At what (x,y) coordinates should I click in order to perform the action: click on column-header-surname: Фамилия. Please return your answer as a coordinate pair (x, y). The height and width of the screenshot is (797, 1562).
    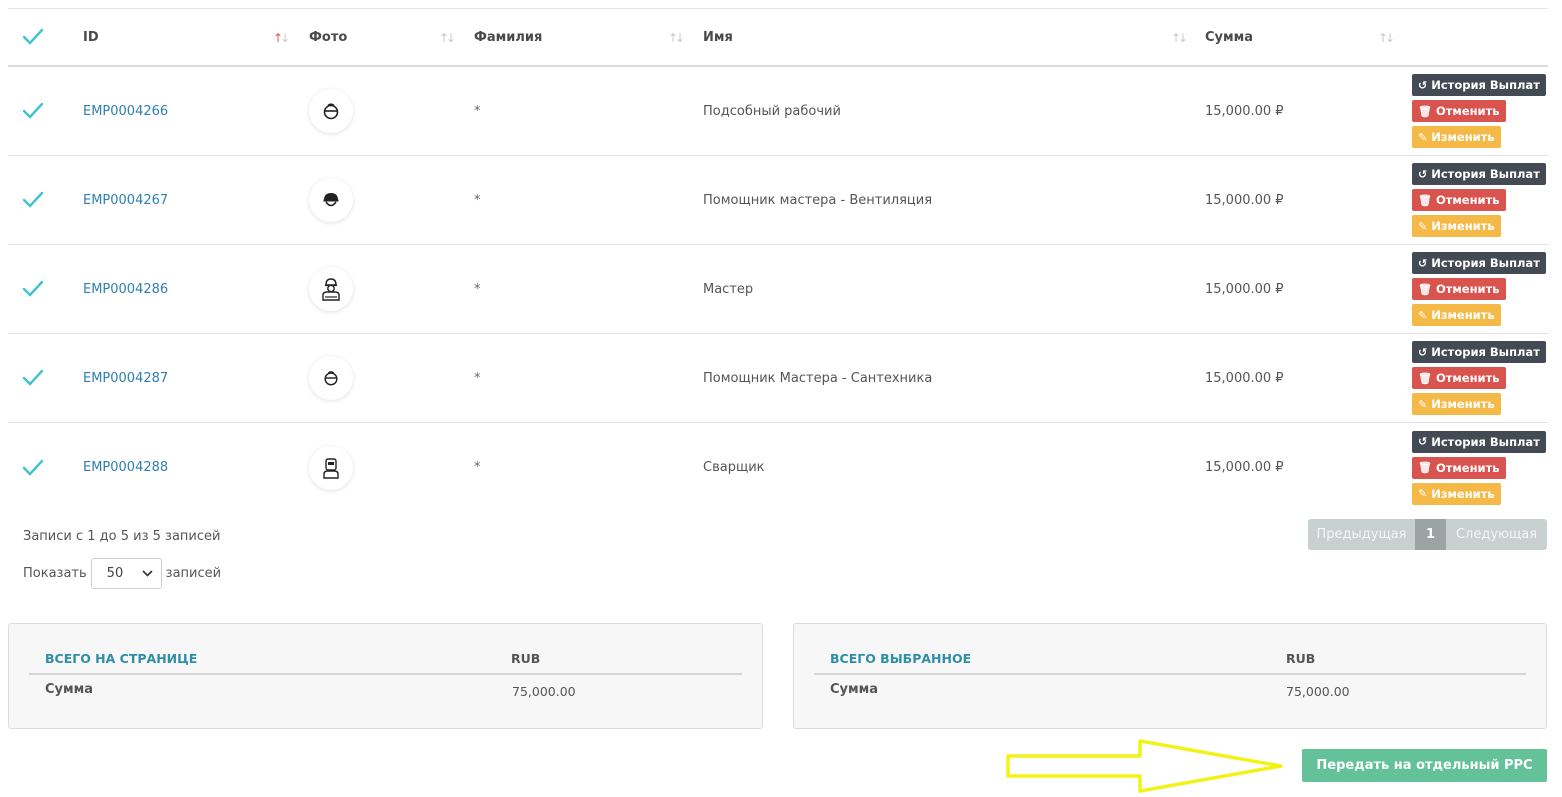
    Looking at the image, I should click on (581, 37).